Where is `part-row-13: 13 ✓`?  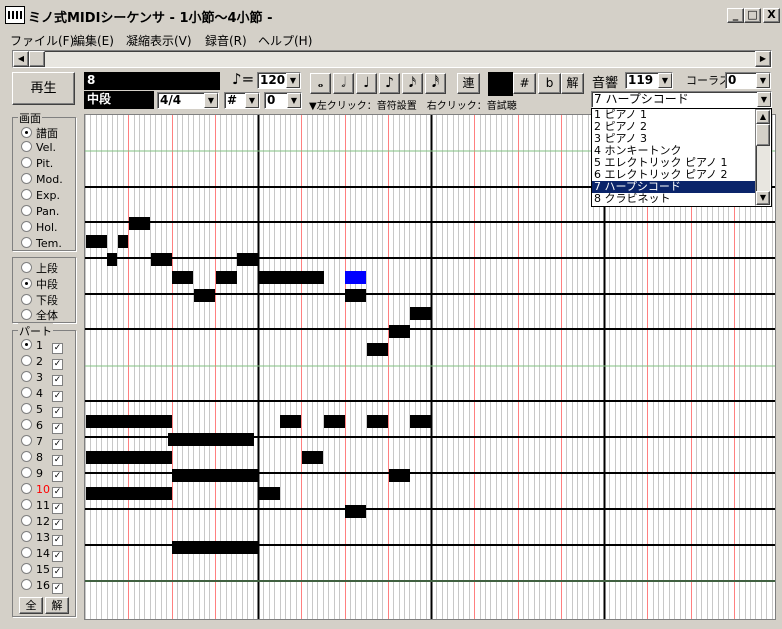
part-row-13: 13 ✓ is located at coordinates (42, 538).